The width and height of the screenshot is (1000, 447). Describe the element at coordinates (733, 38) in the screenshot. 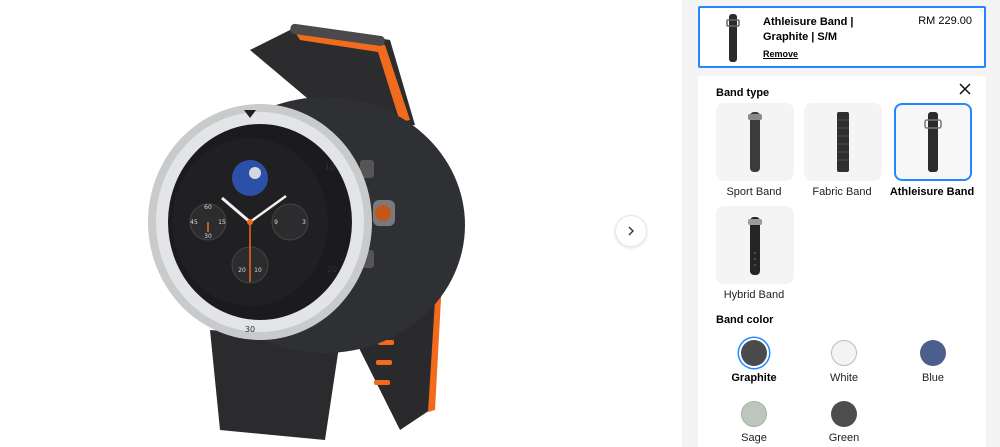

I see `athleisure-band-thumbnail` at that location.